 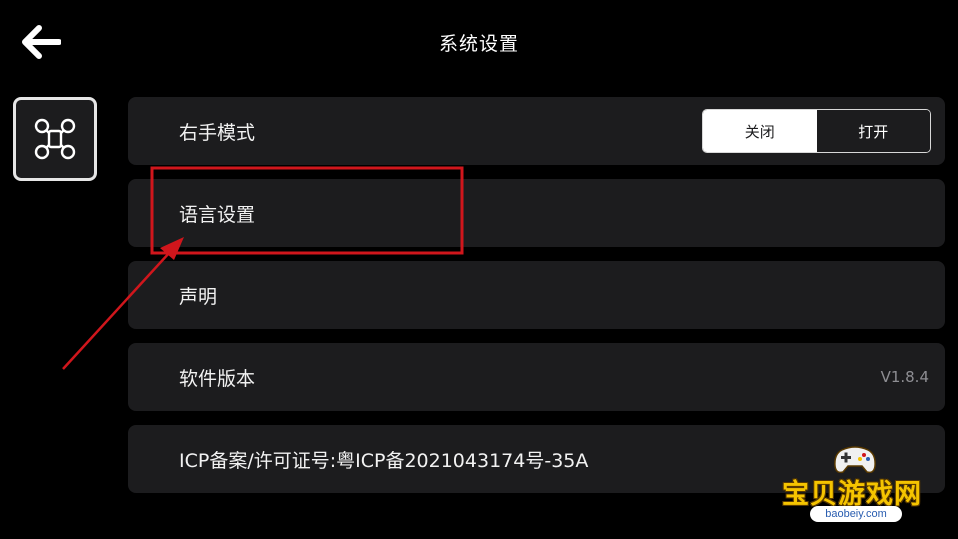 What do you see at coordinates (198, 296) in the screenshot?
I see `statement-label: 声明` at bounding box center [198, 296].